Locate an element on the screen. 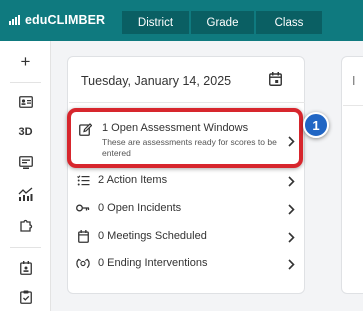 The height and width of the screenshot is (311, 363). sidebar-item-assessment is located at coordinates (25, 163).